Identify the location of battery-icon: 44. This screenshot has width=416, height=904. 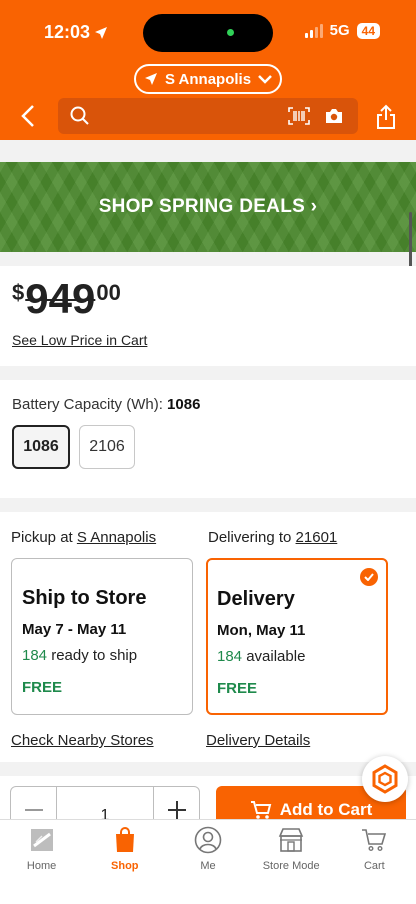
(368, 30).